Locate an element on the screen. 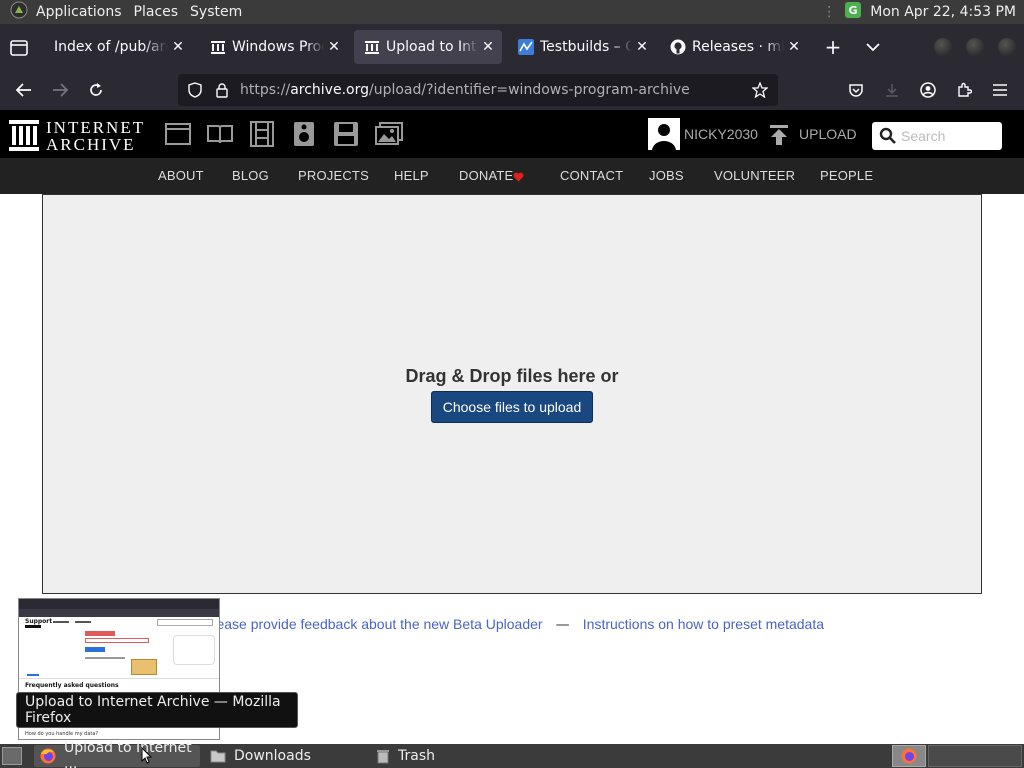 Image resolution: width=1024 pixels, height=768 pixels. tab-releases-github: Releases · microsoft ✕ is located at coordinates (734, 47).